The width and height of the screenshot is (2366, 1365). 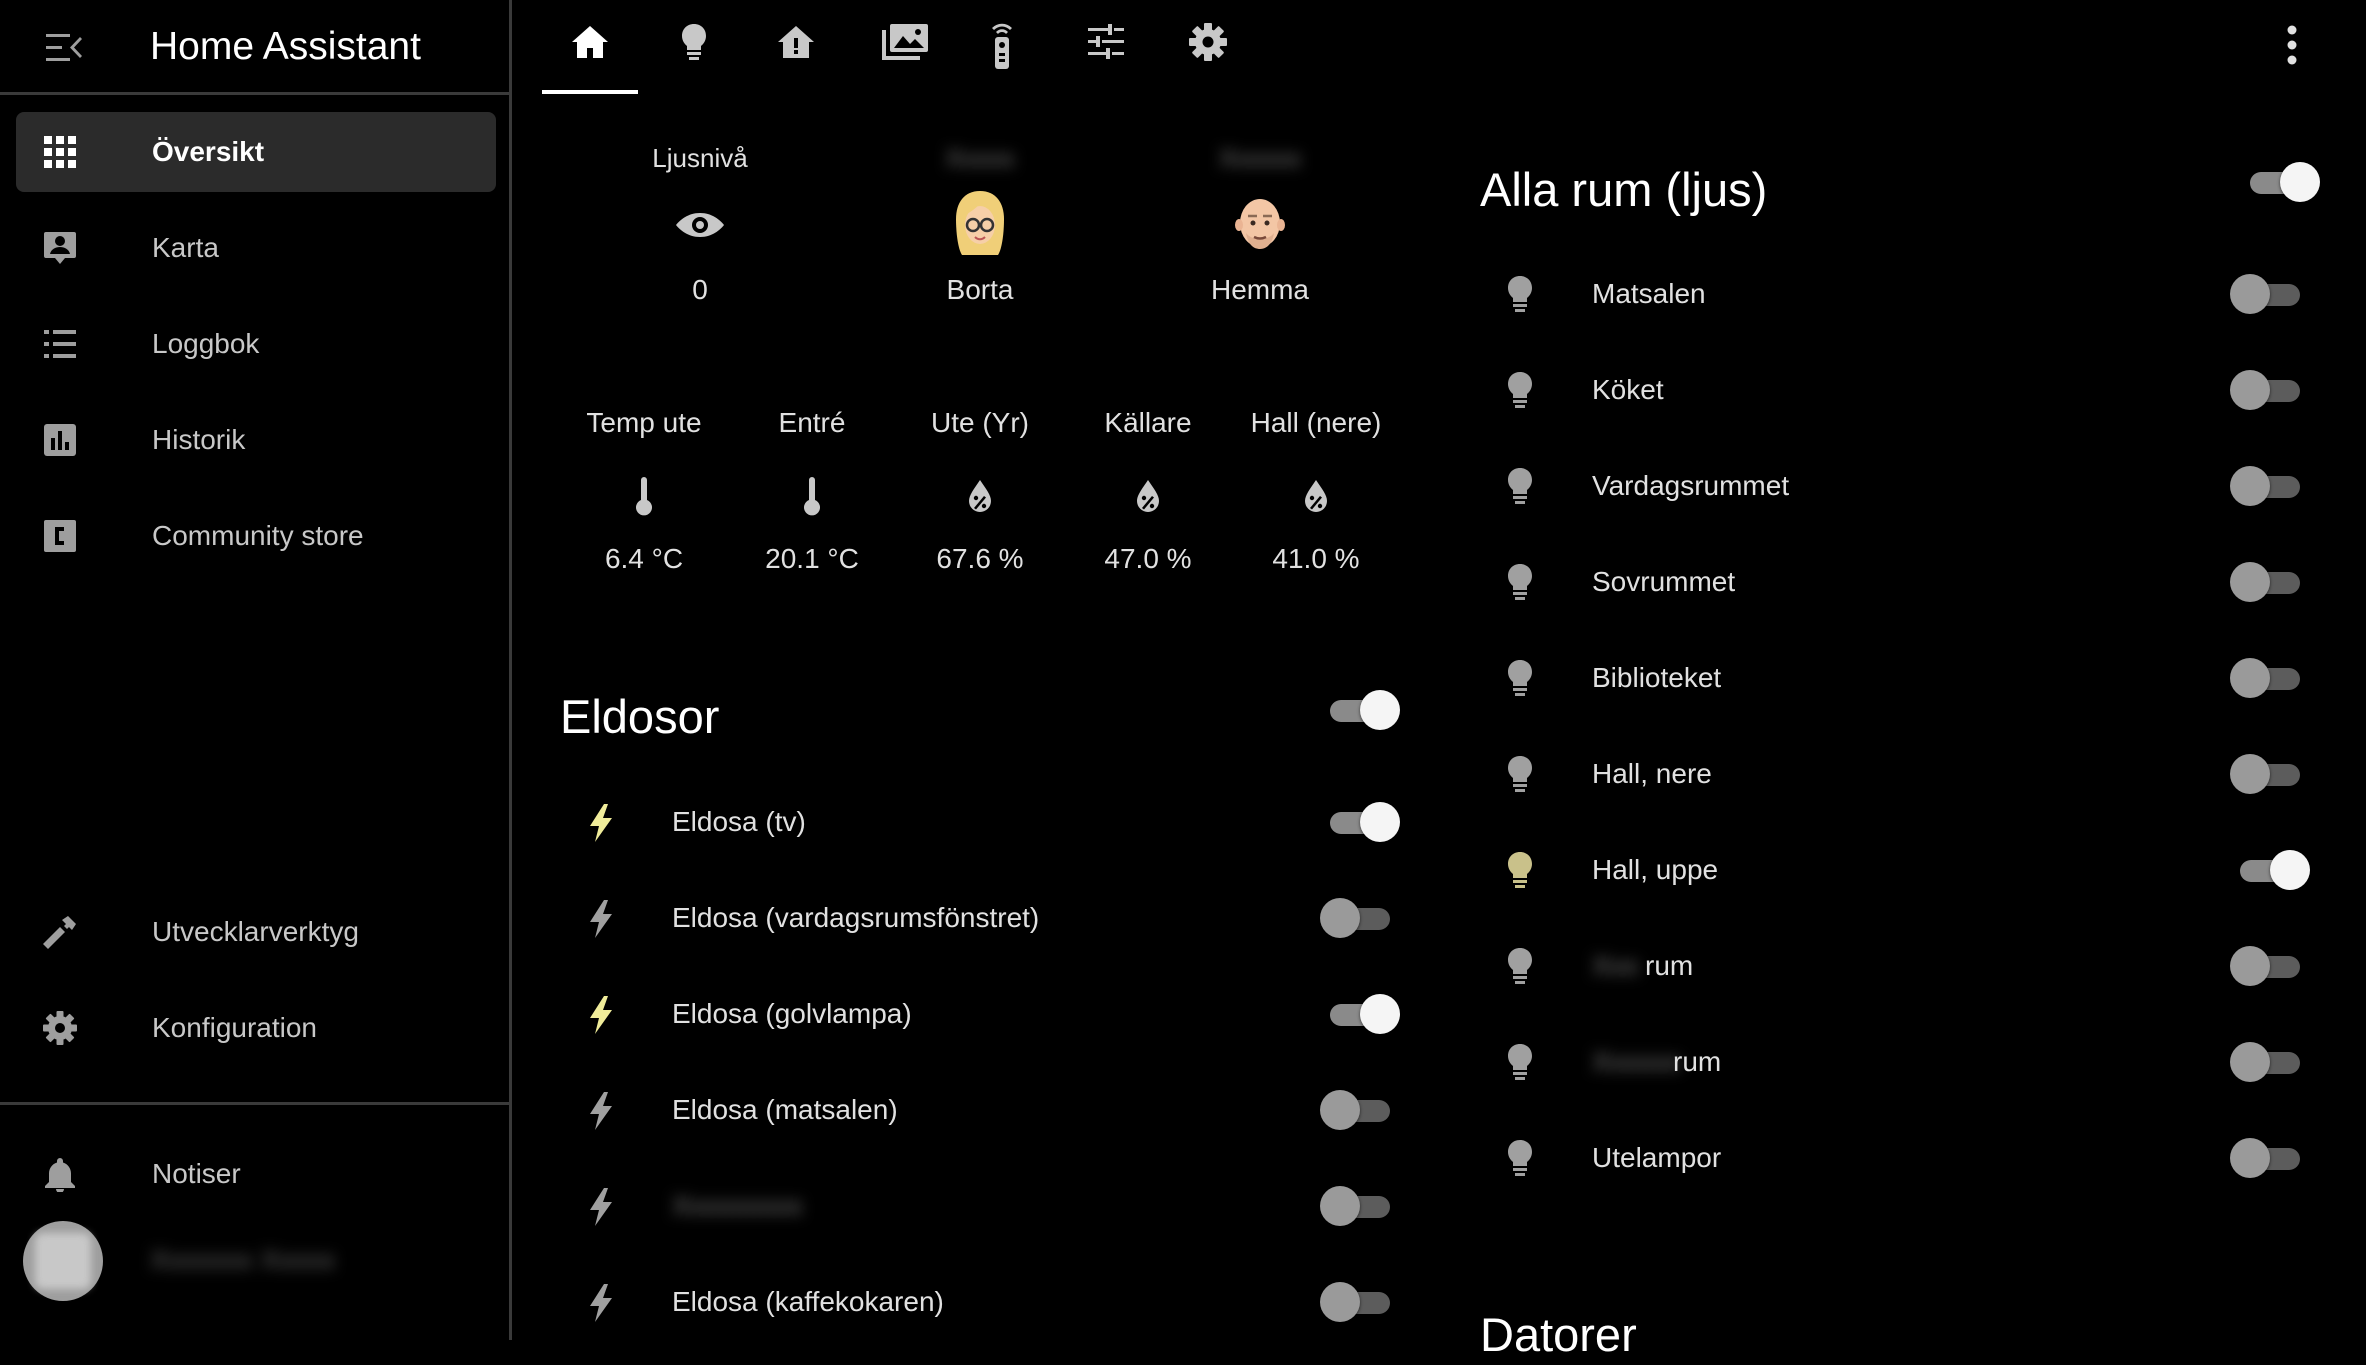 What do you see at coordinates (1900, 774) in the screenshot?
I see `light-row: Hall, nere` at bounding box center [1900, 774].